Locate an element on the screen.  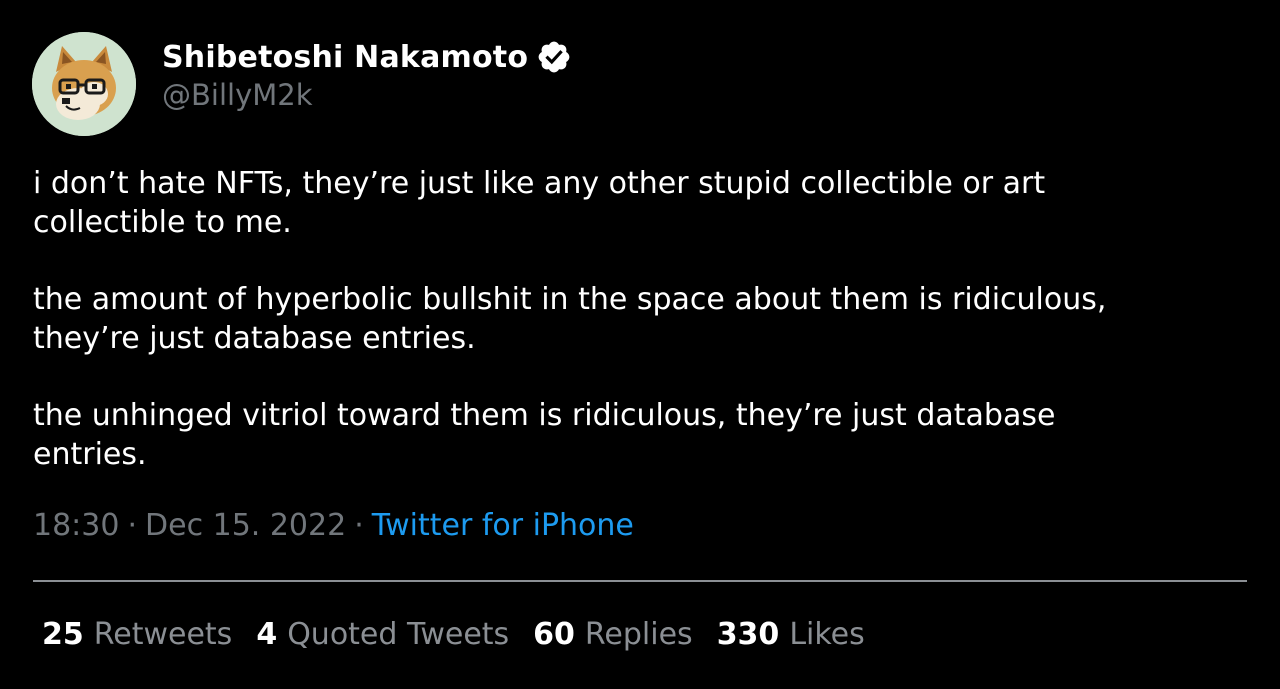
author-handle: @BillyM2k is located at coordinates (237, 95).